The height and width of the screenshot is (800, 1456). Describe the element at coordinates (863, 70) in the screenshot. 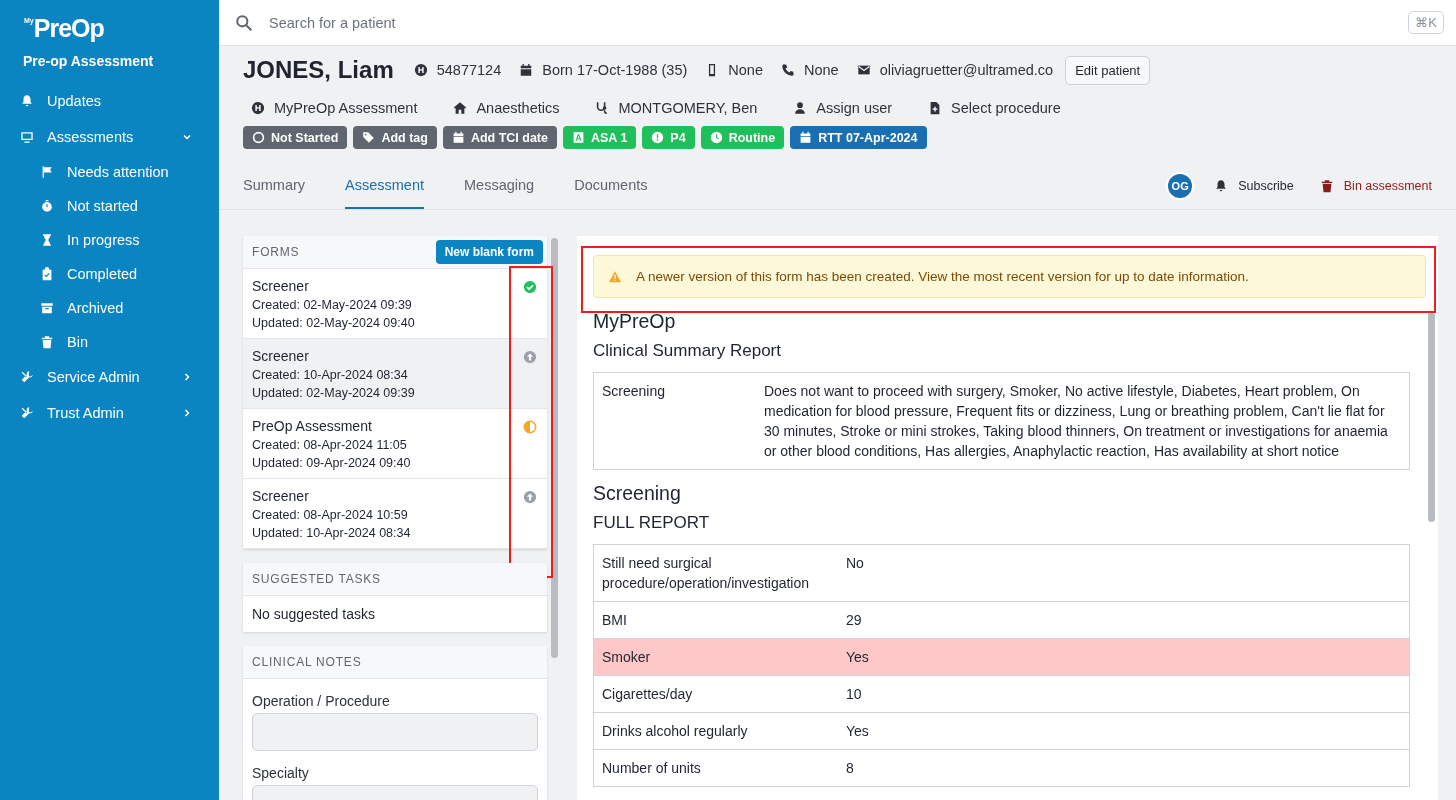

I see `envelope-icon` at that location.